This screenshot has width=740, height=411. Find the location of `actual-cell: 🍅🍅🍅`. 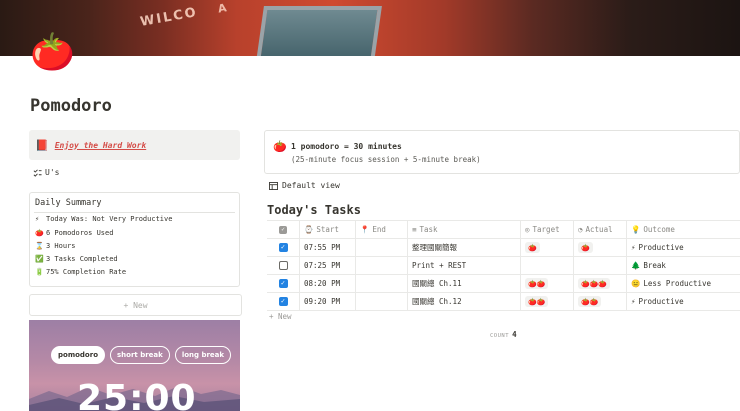

actual-cell: 🍅🍅🍅 is located at coordinates (599, 283).